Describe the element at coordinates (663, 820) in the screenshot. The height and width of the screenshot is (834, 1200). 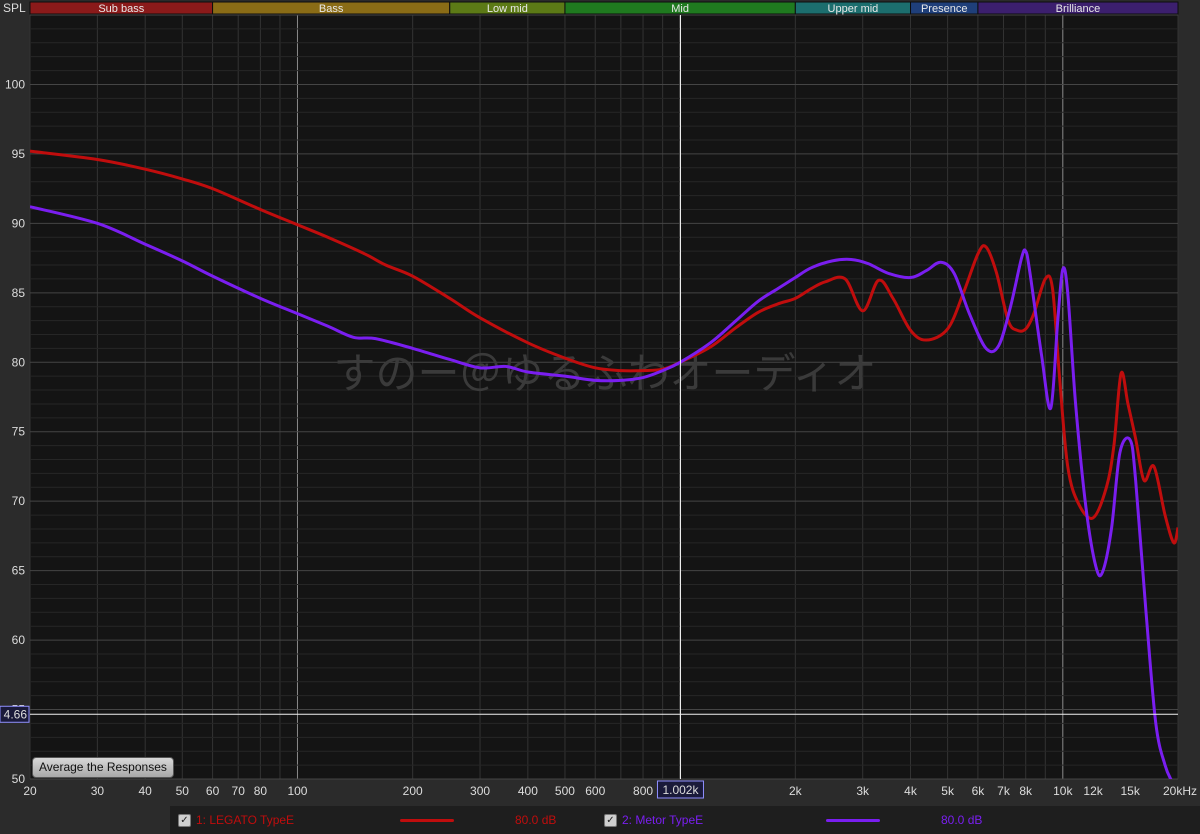
I see `series-2-name: 2: Metor TypeE` at that location.